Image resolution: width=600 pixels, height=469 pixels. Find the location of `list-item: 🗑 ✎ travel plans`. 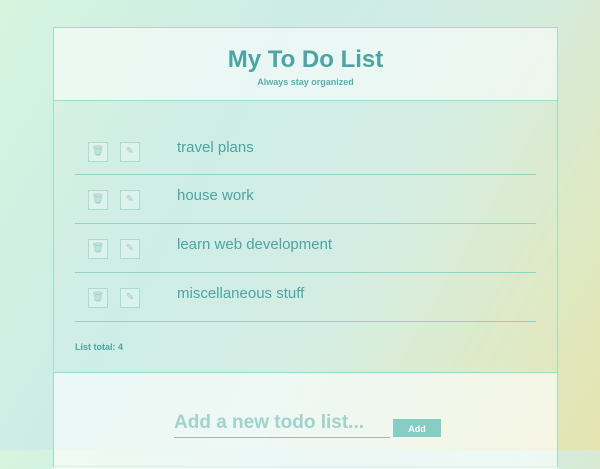

list-item: 🗑 ✎ travel plans is located at coordinates (305, 151).